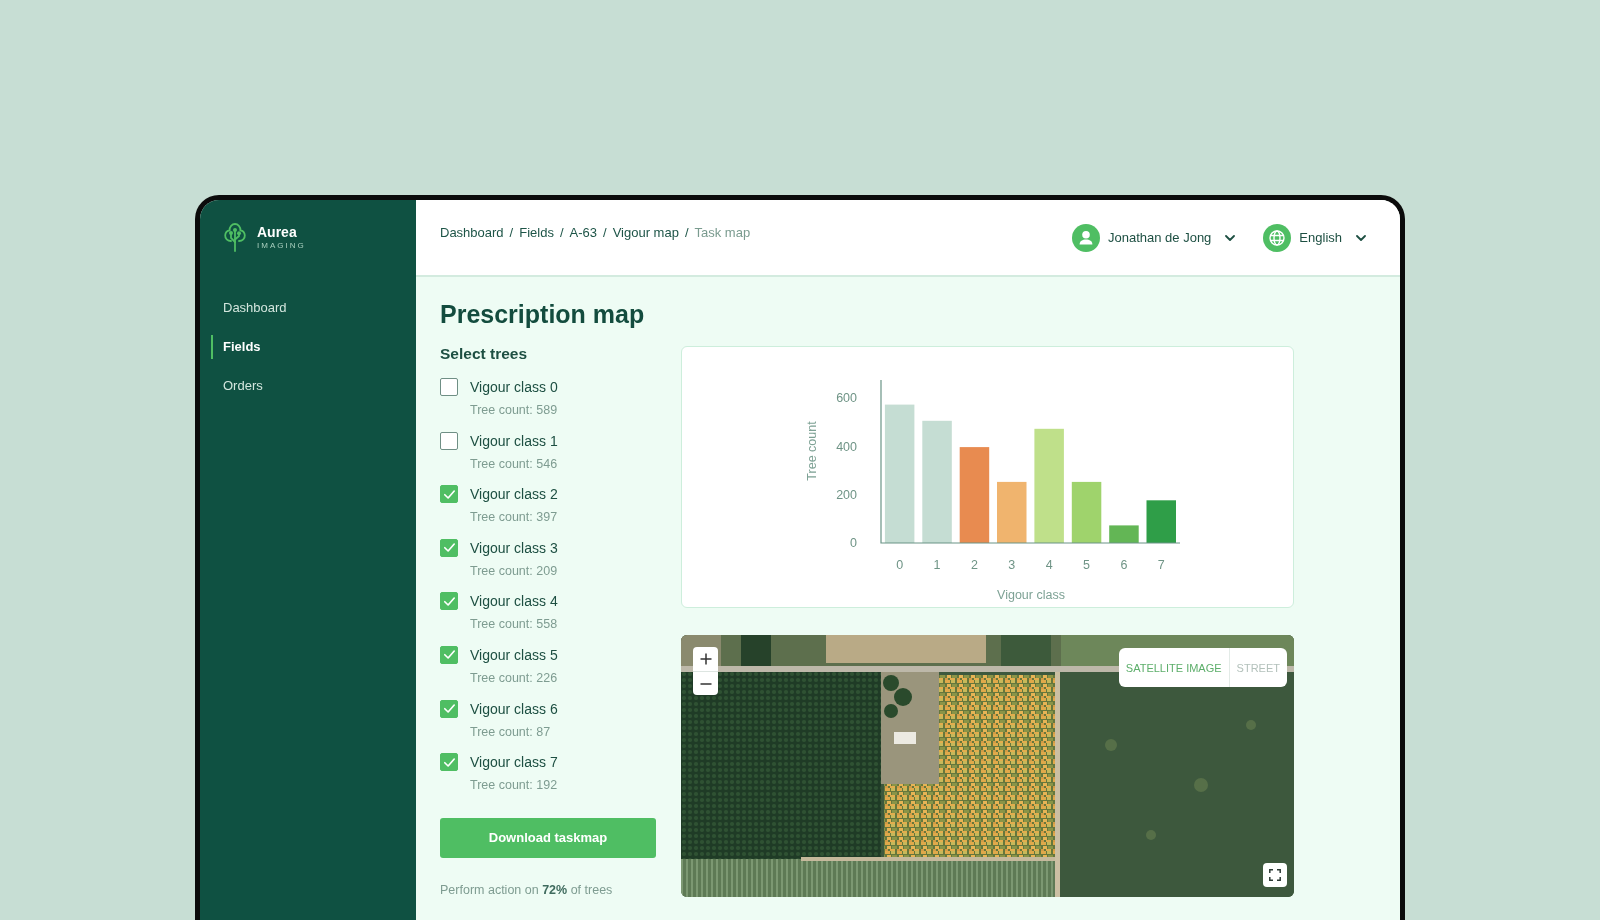  What do you see at coordinates (514, 786) in the screenshot?
I see `tree-count-text: Tree count: 192` at bounding box center [514, 786].